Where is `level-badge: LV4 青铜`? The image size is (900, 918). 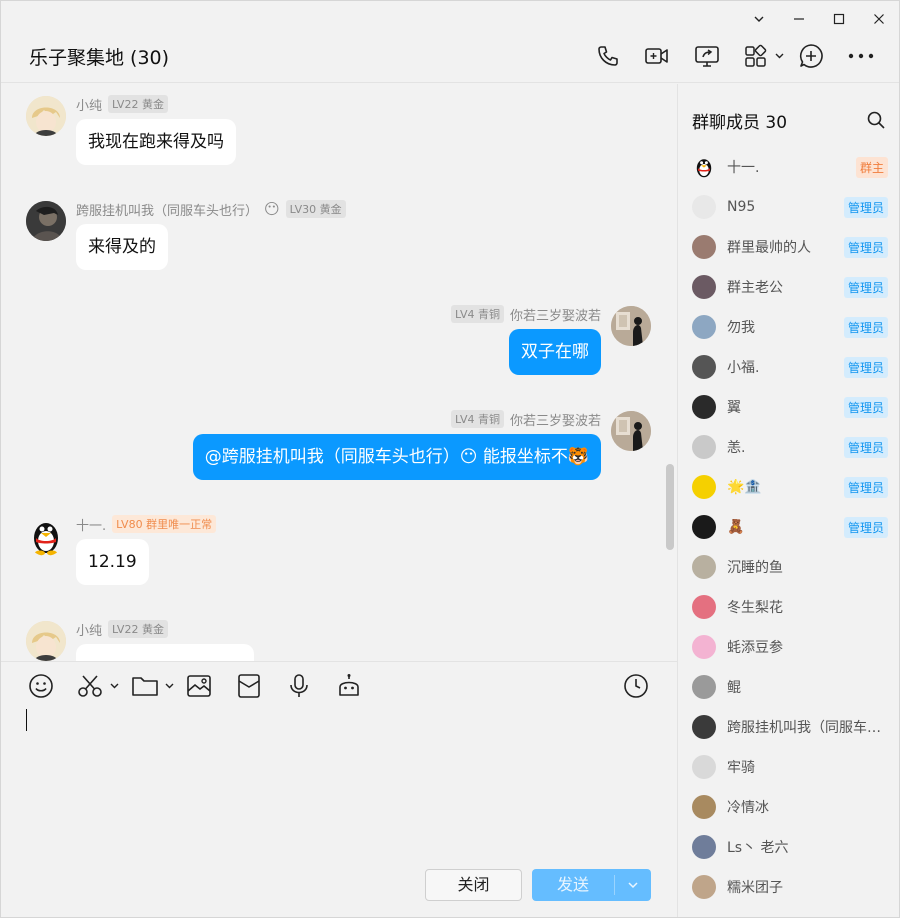 level-badge: LV4 青铜 is located at coordinates (477, 419).